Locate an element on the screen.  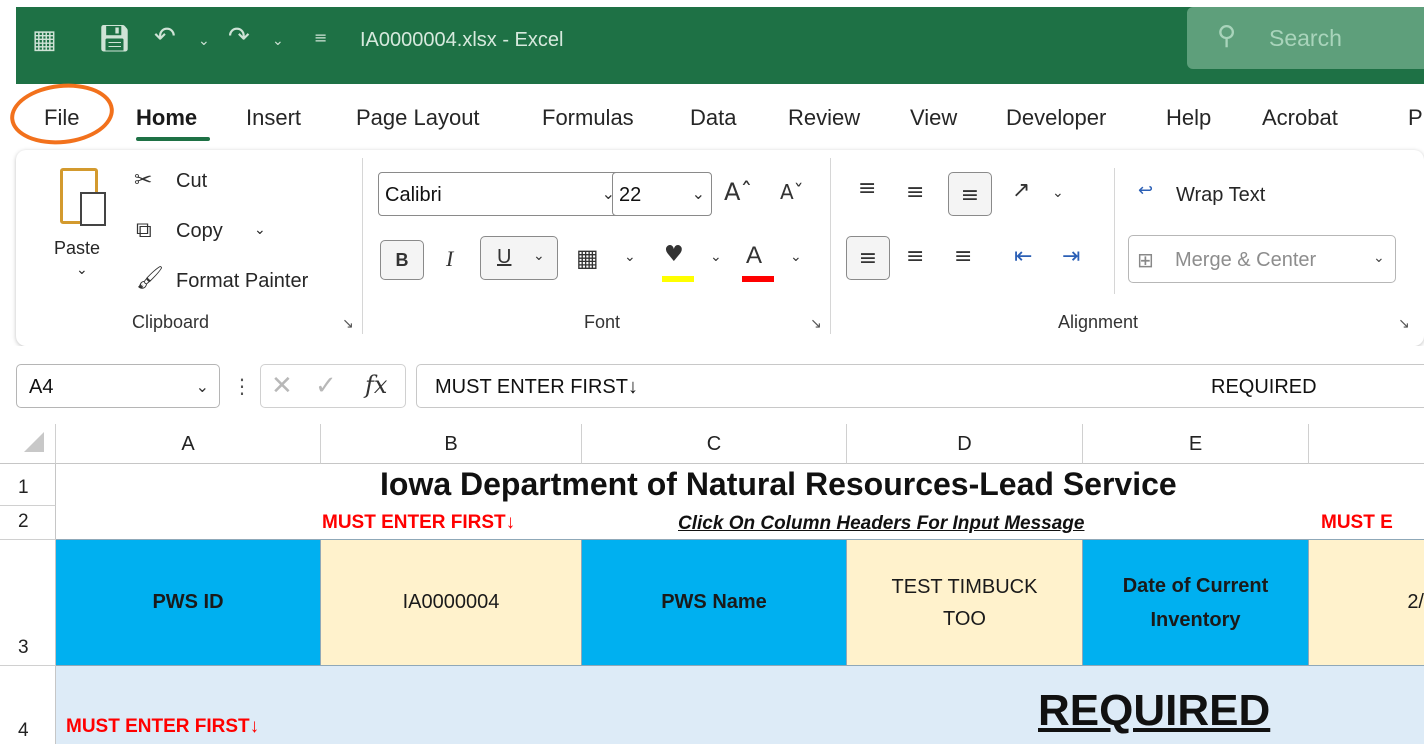
cell-b3-pws-id-value: IA0000004 is located at coordinates (451, 603).